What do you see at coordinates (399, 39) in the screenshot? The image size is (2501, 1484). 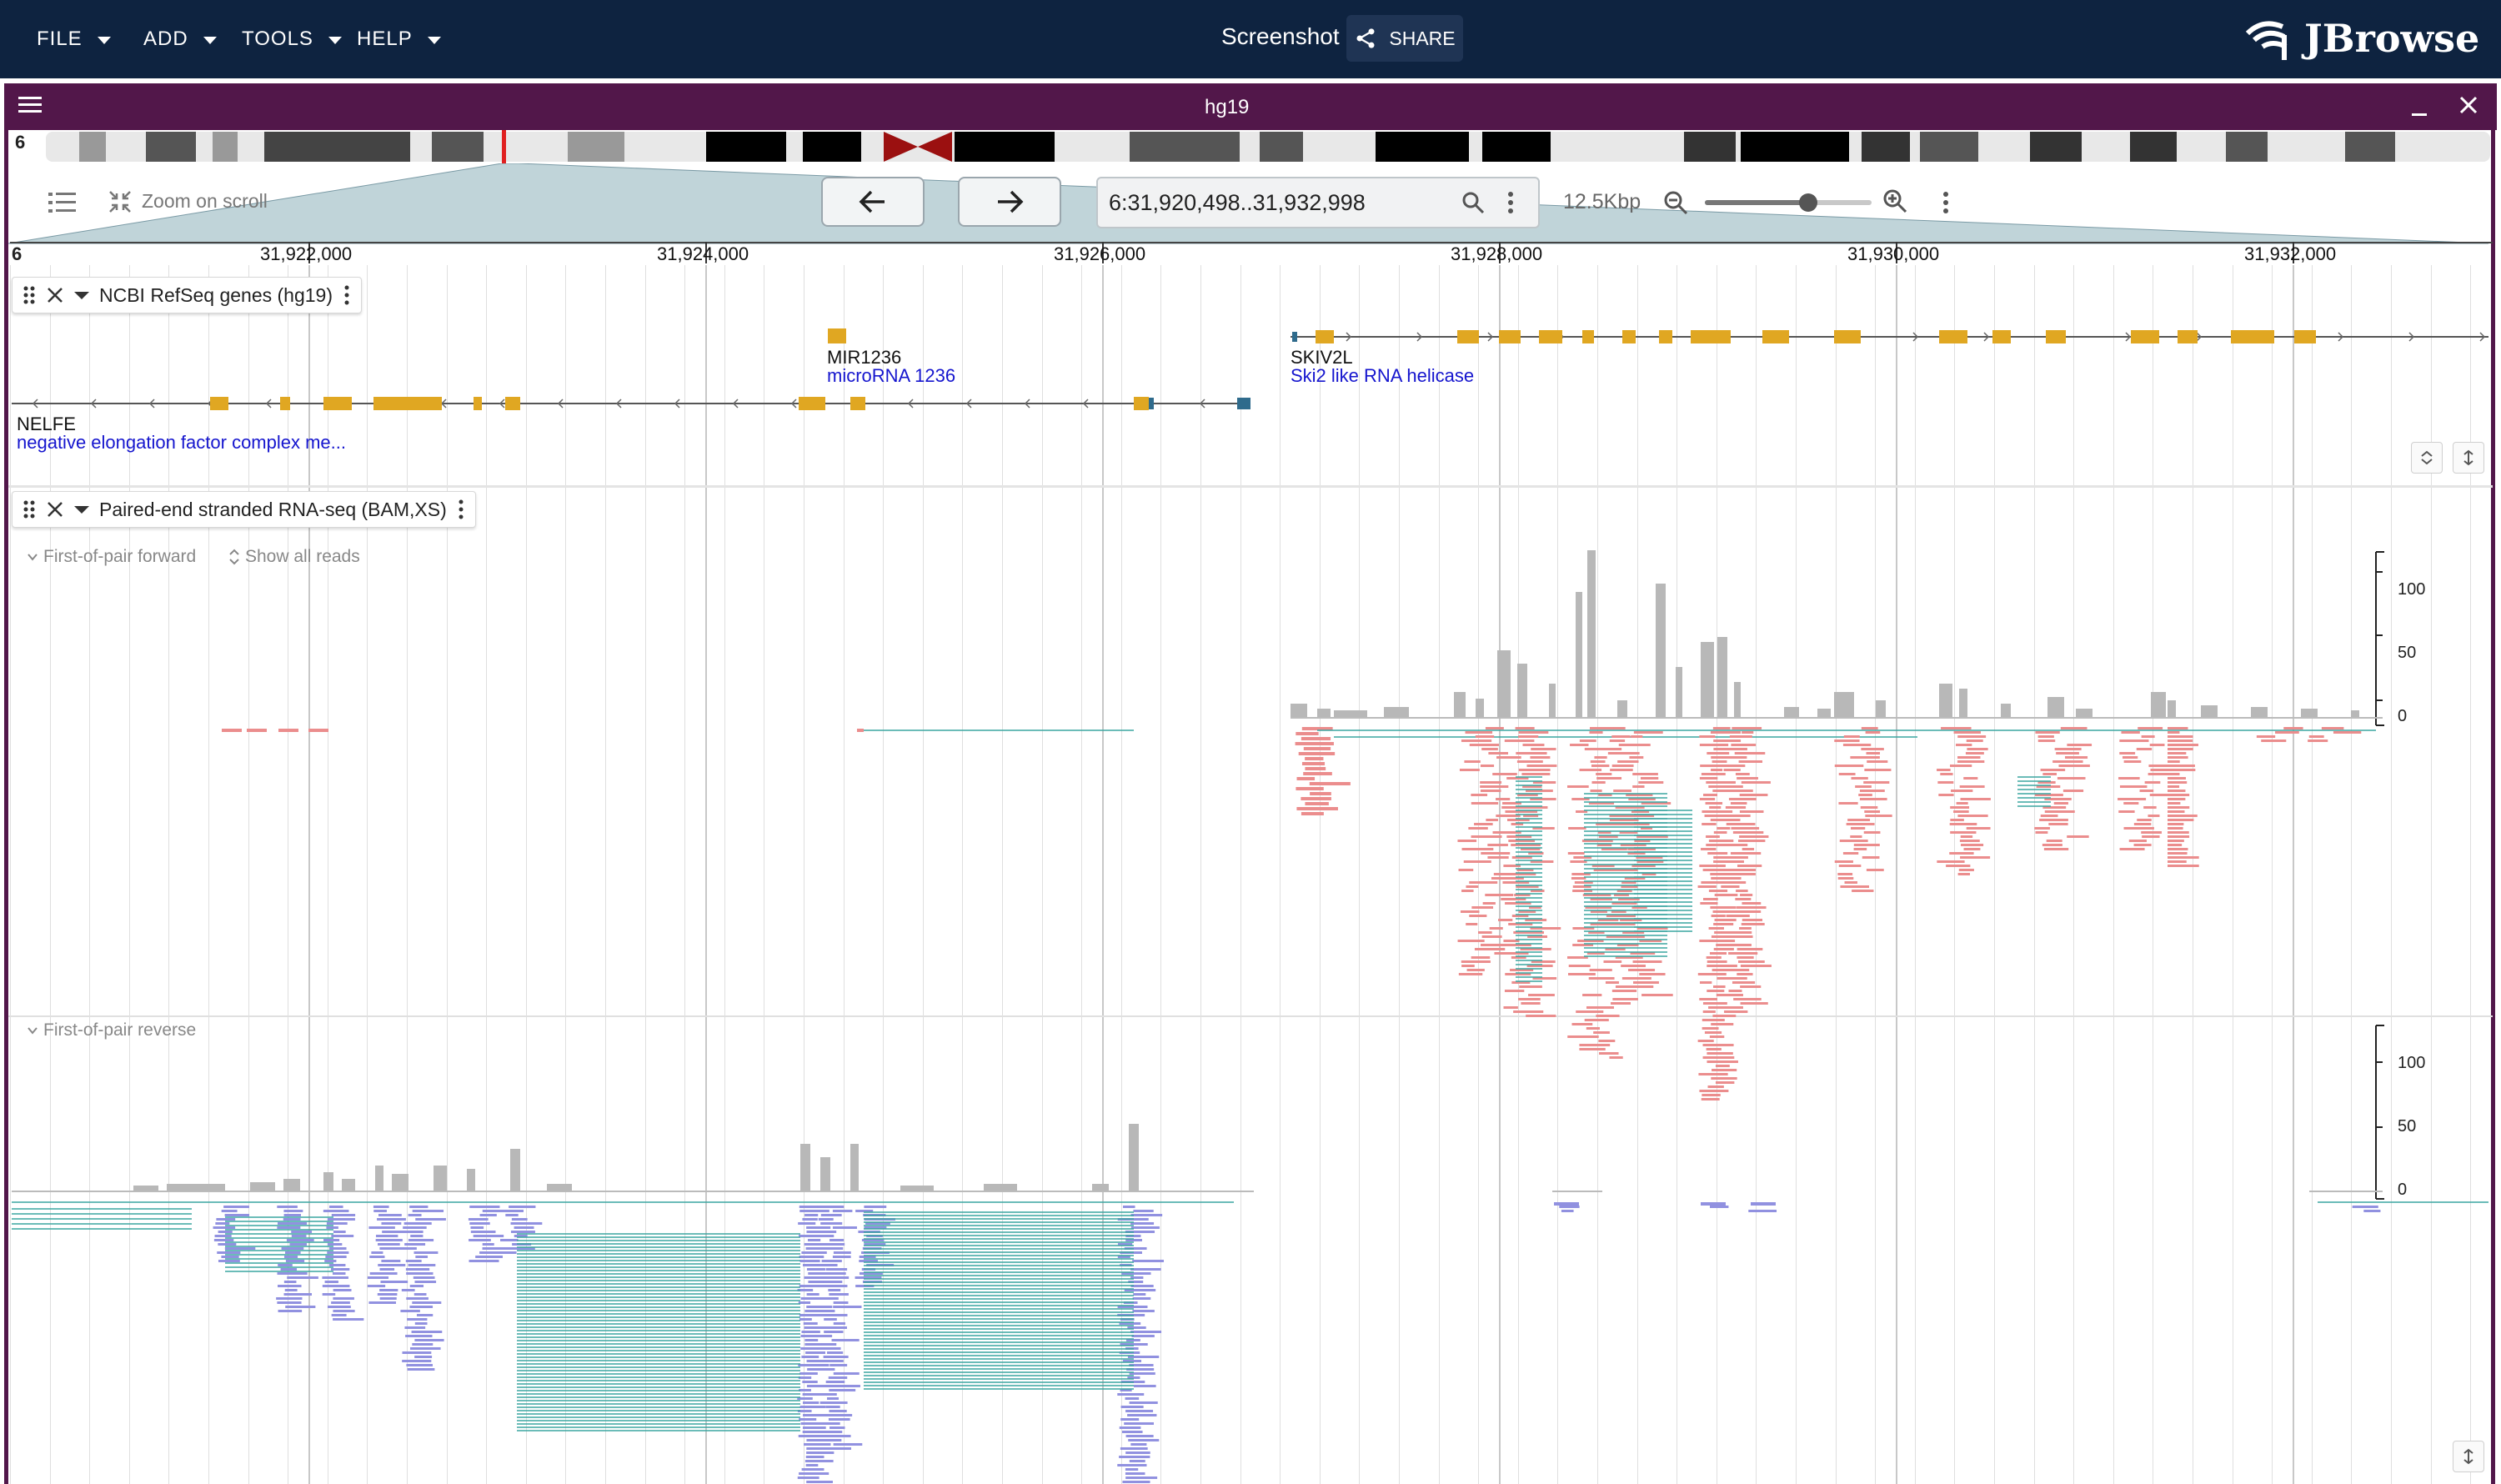 I see `help-menu: HELP` at bounding box center [399, 39].